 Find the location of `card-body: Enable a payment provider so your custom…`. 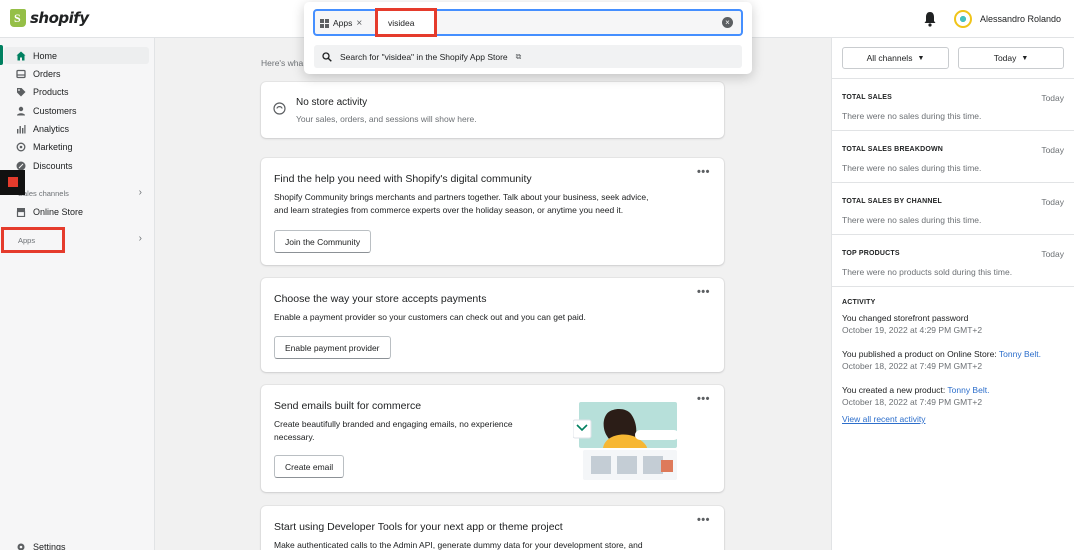

card-body: Enable a payment provider so your custom… is located at coordinates (430, 317).